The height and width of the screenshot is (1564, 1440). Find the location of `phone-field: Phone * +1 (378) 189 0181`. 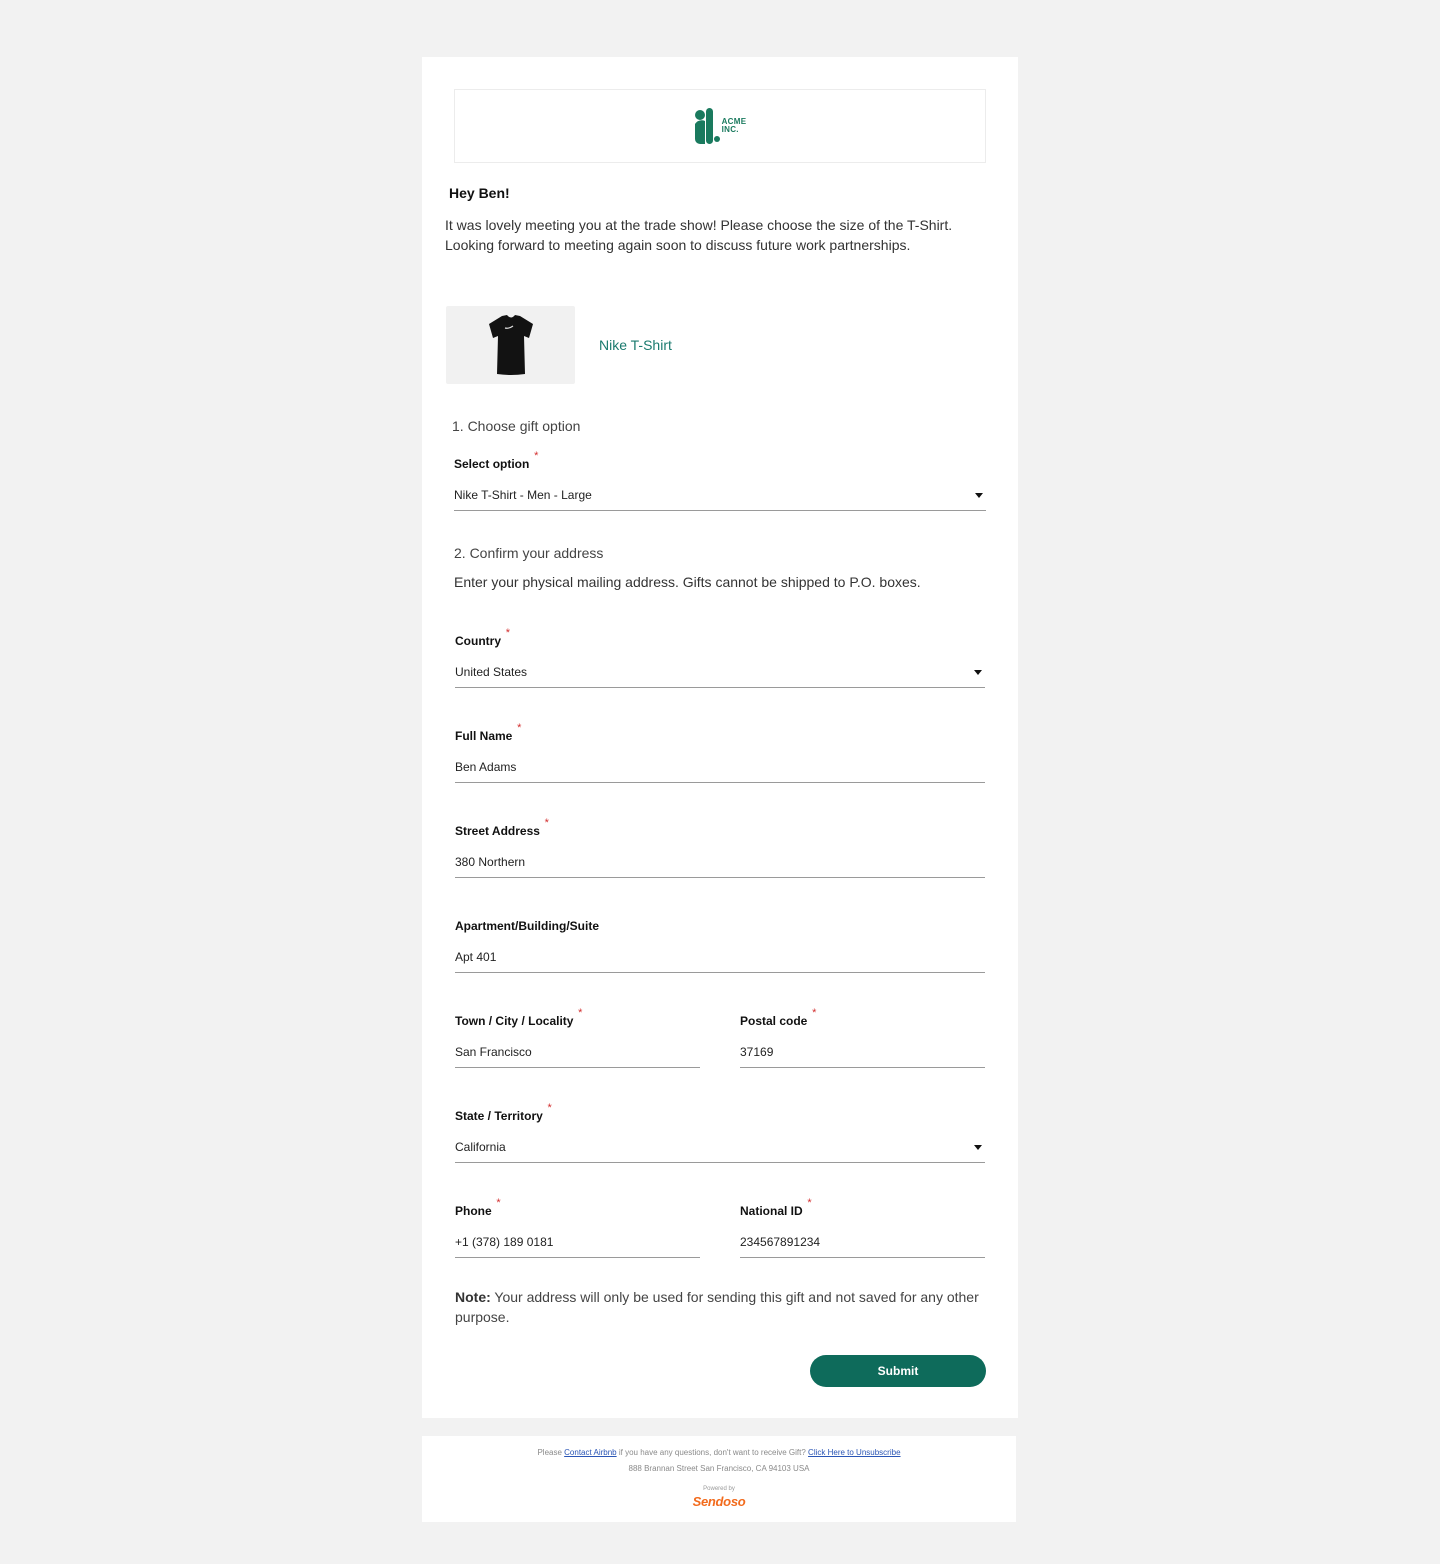

phone-field: Phone * +1 (378) 189 0181 is located at coordinates (577, 1227).